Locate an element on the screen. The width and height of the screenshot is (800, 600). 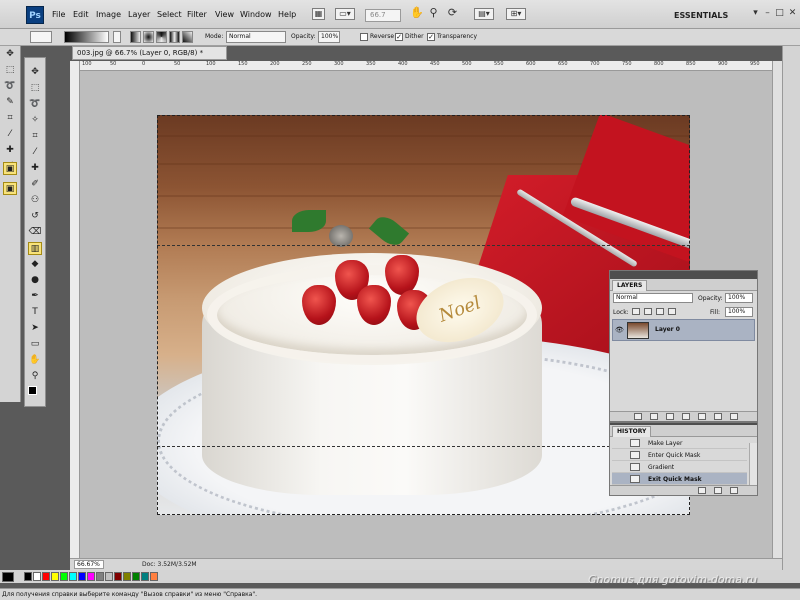
workspace-switcher: ESSENTIALS is located at coordinates (701, 15).